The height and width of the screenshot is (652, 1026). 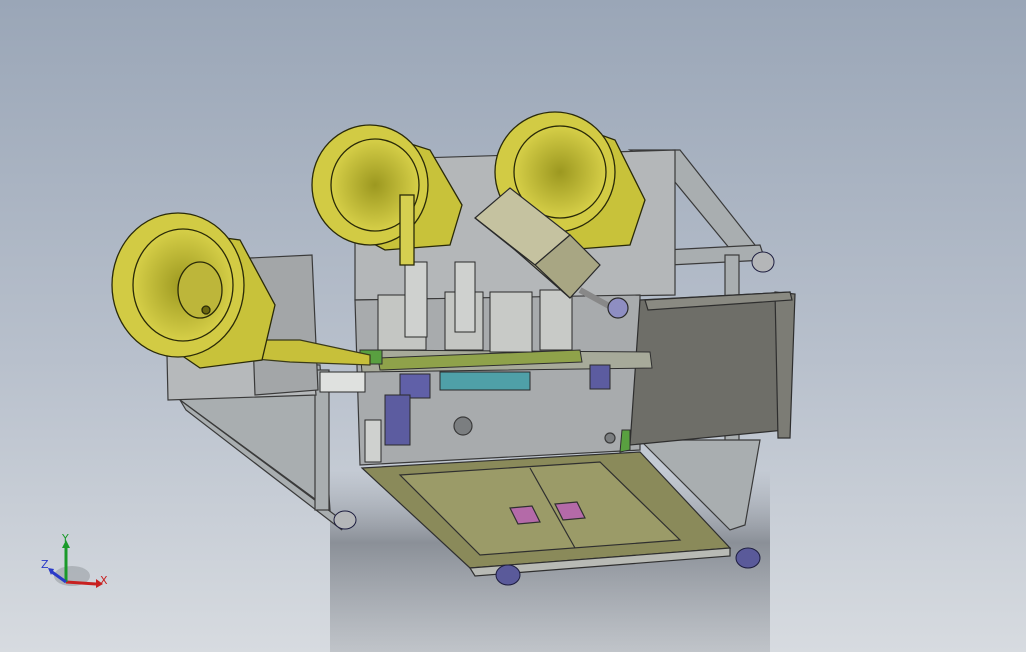 What do you see at coordinates (387, 195) in the screenshot?
I see `vibratory-bowl-center` at bounding box center [387, 195].